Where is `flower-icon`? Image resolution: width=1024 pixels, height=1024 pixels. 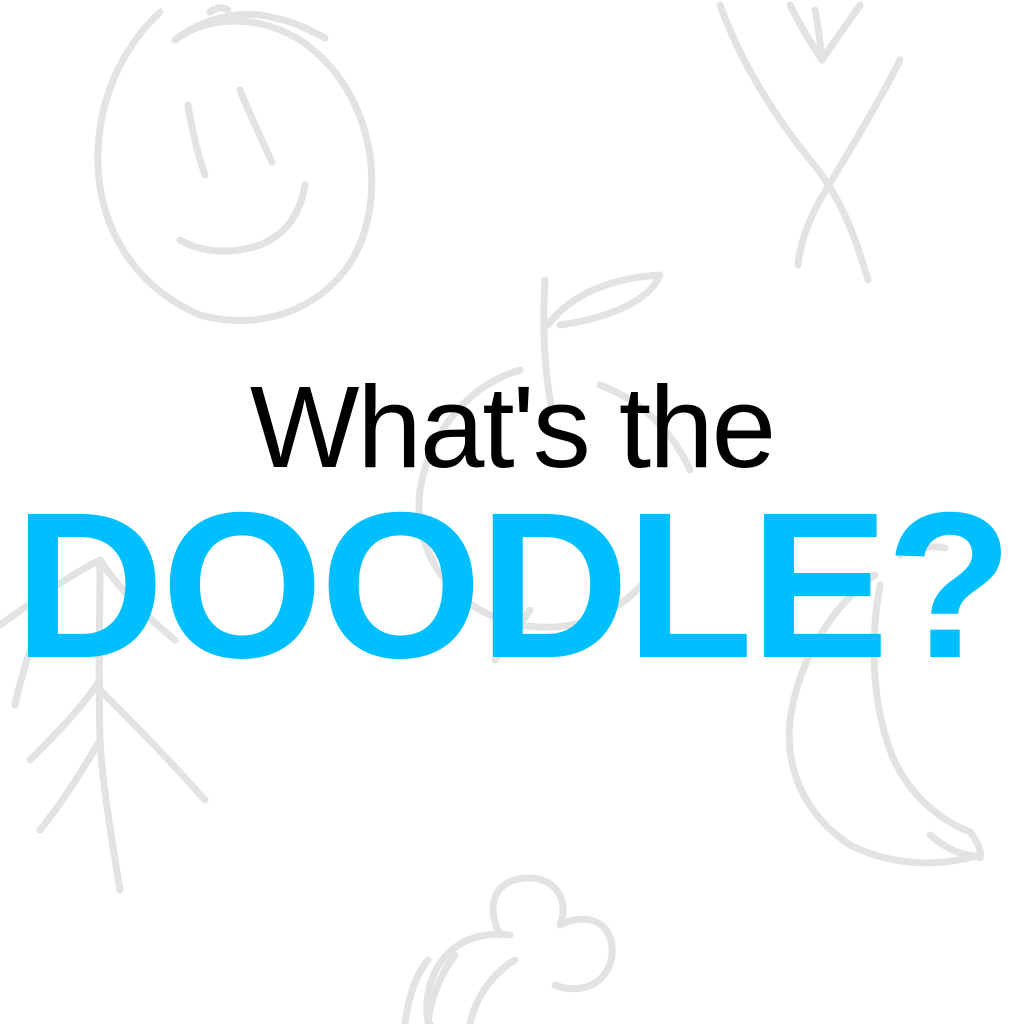 flower-icon is located at coordinates (508, 949).